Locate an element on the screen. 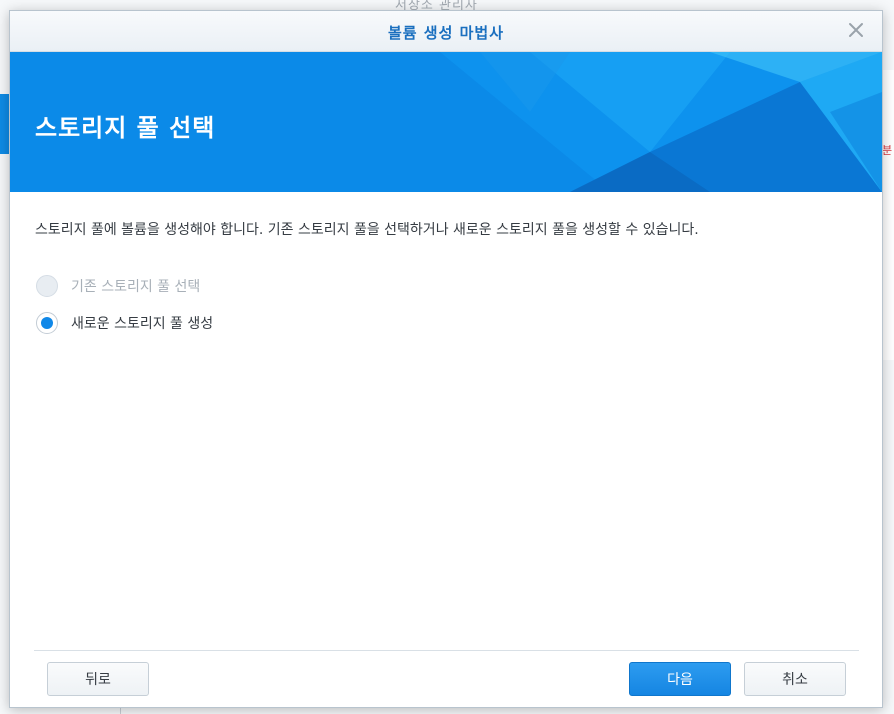 The width and height of the screenshot is (894, 714). option-new-pool-label: 새로운 스토리지 풀 생성 is located at coordinates (142, 324).